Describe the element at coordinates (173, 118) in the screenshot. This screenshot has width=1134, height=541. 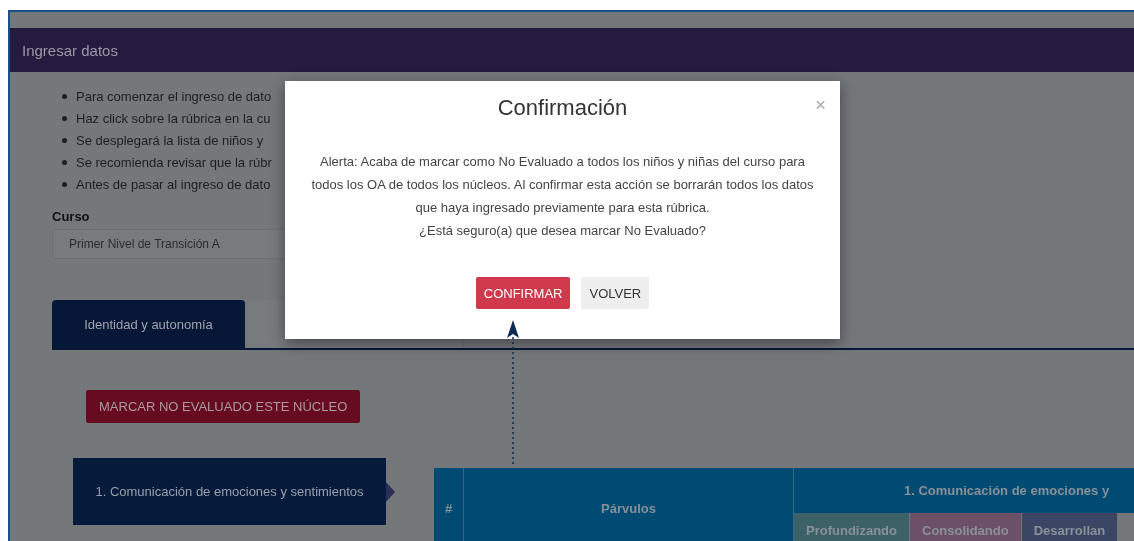
I see `instruction-text: Haz click sobre la rúbrica en la cu` at that location.